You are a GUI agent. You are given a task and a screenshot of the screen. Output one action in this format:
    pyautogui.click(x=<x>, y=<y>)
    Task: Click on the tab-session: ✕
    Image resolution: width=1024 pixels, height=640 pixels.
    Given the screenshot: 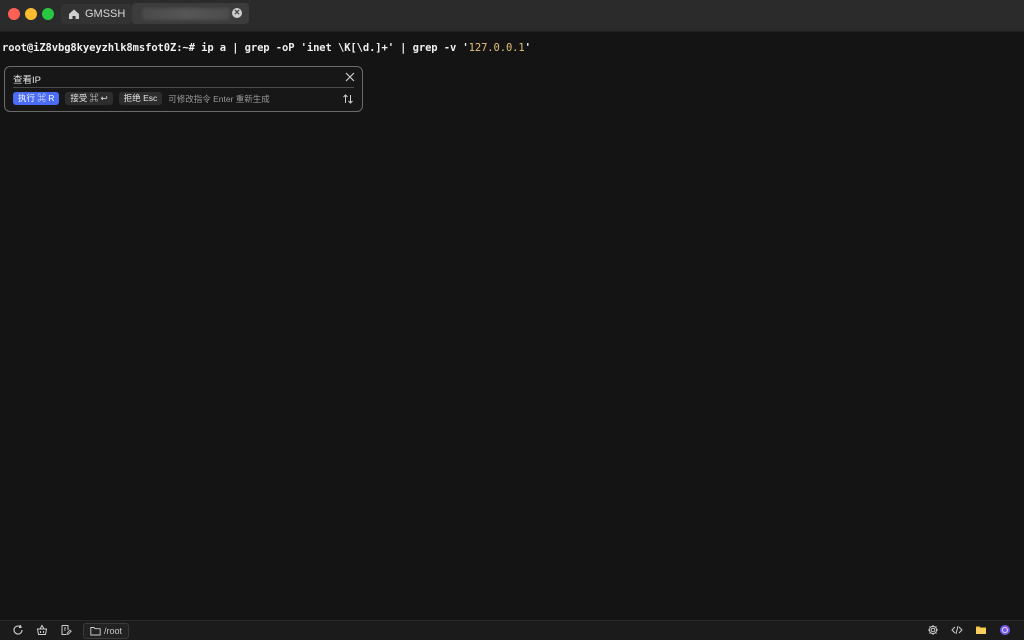 What is the action you would take?
    pyautogui.click(x=190, y=13)
    